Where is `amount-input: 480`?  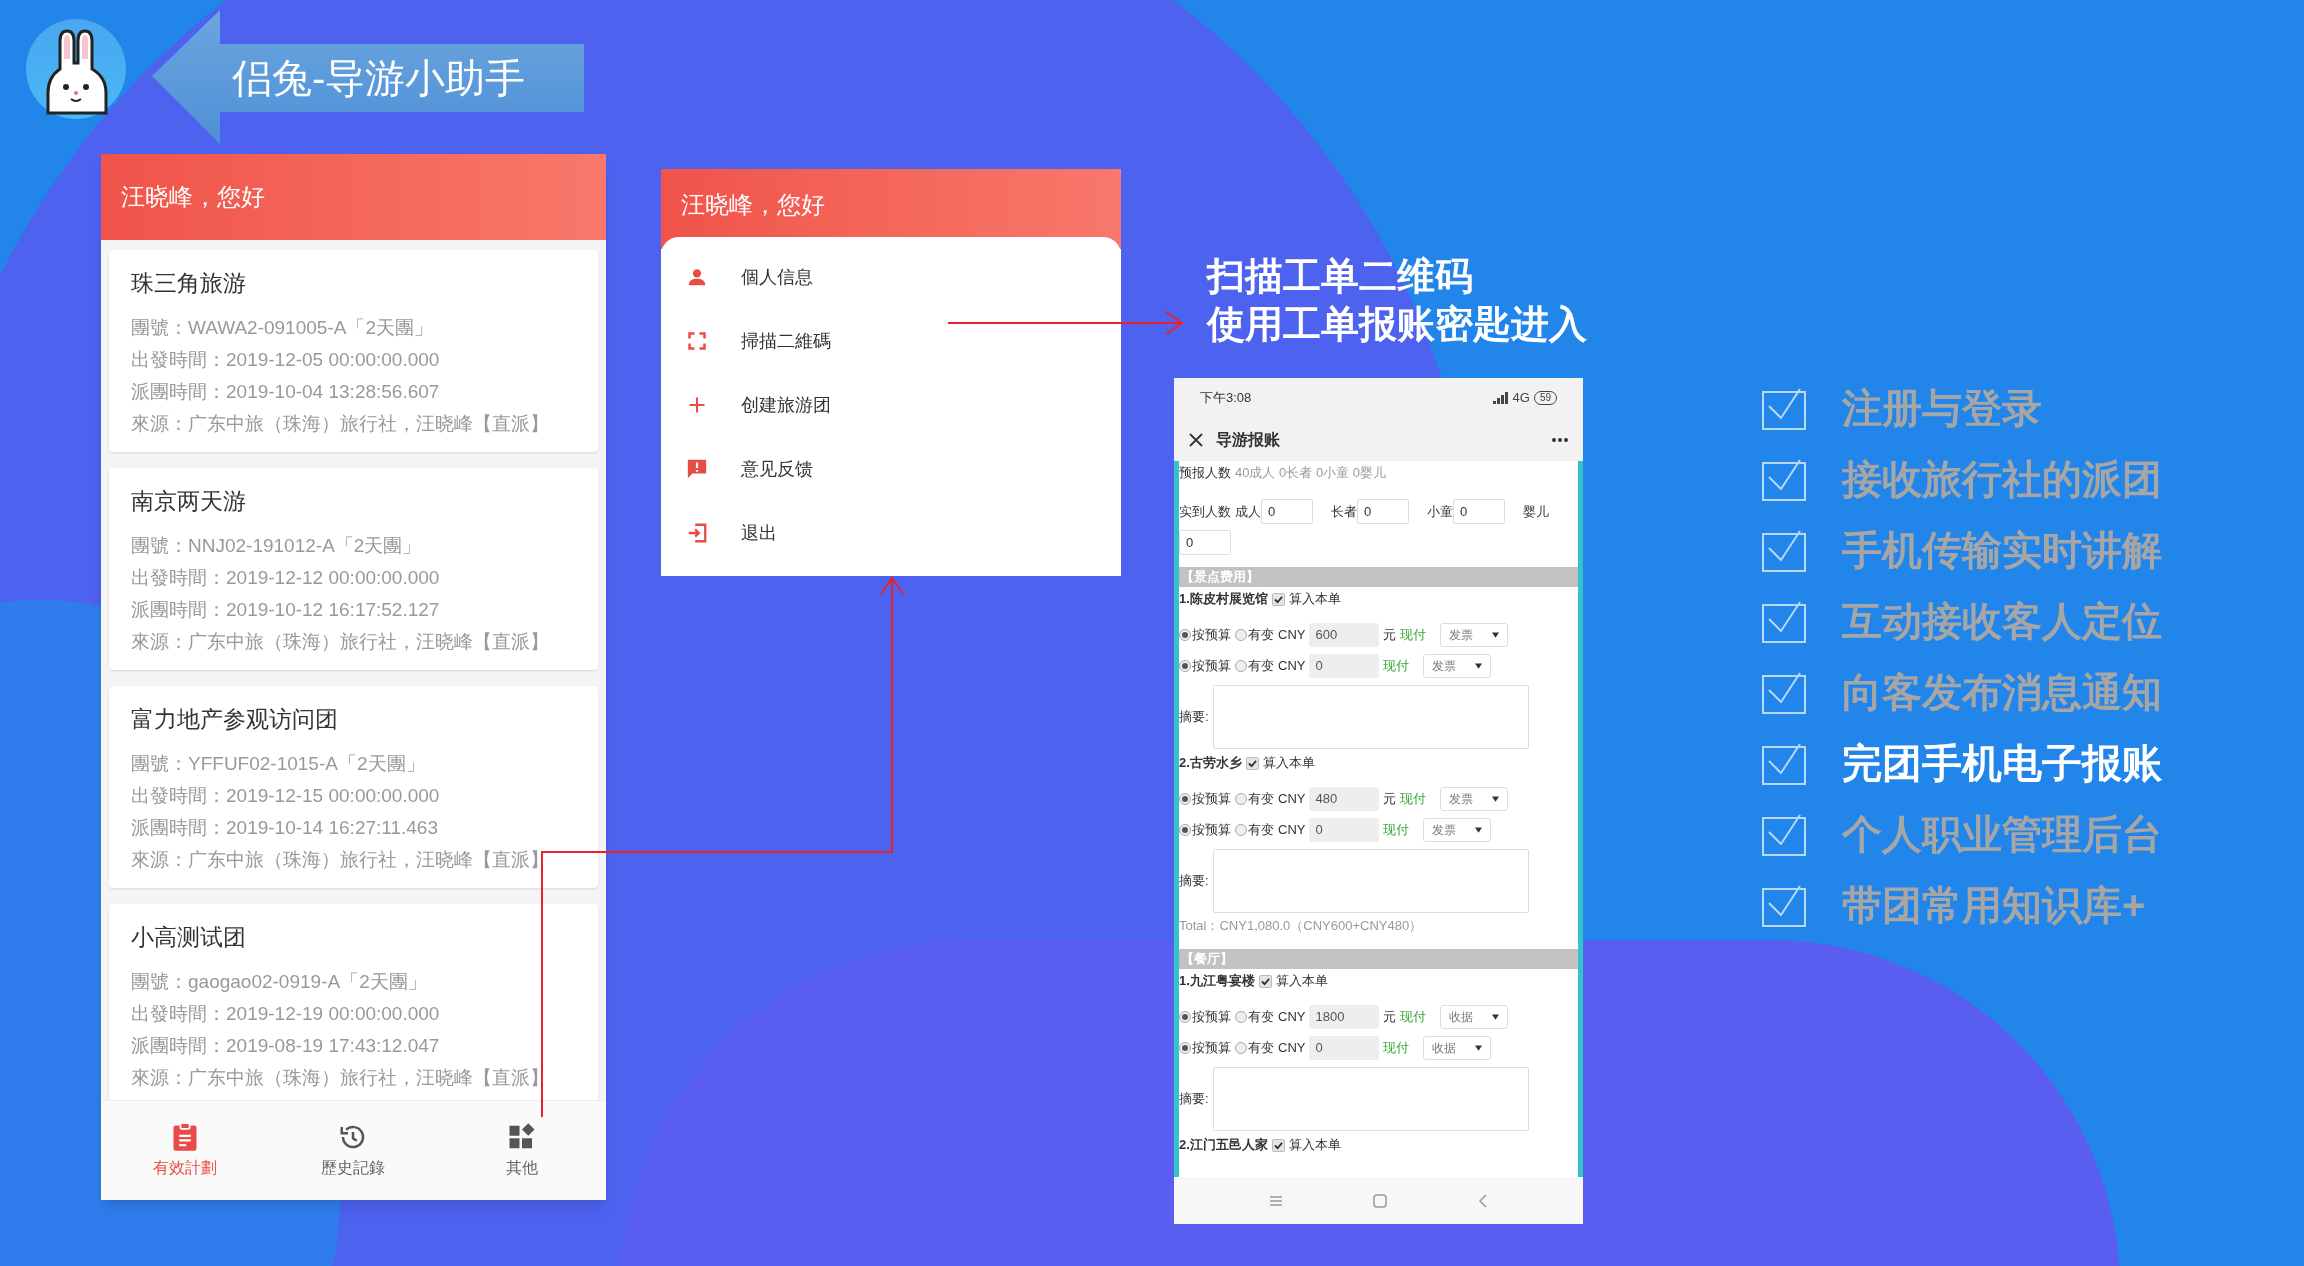
amount-input: 480 is located at coordinates (1344, 798).